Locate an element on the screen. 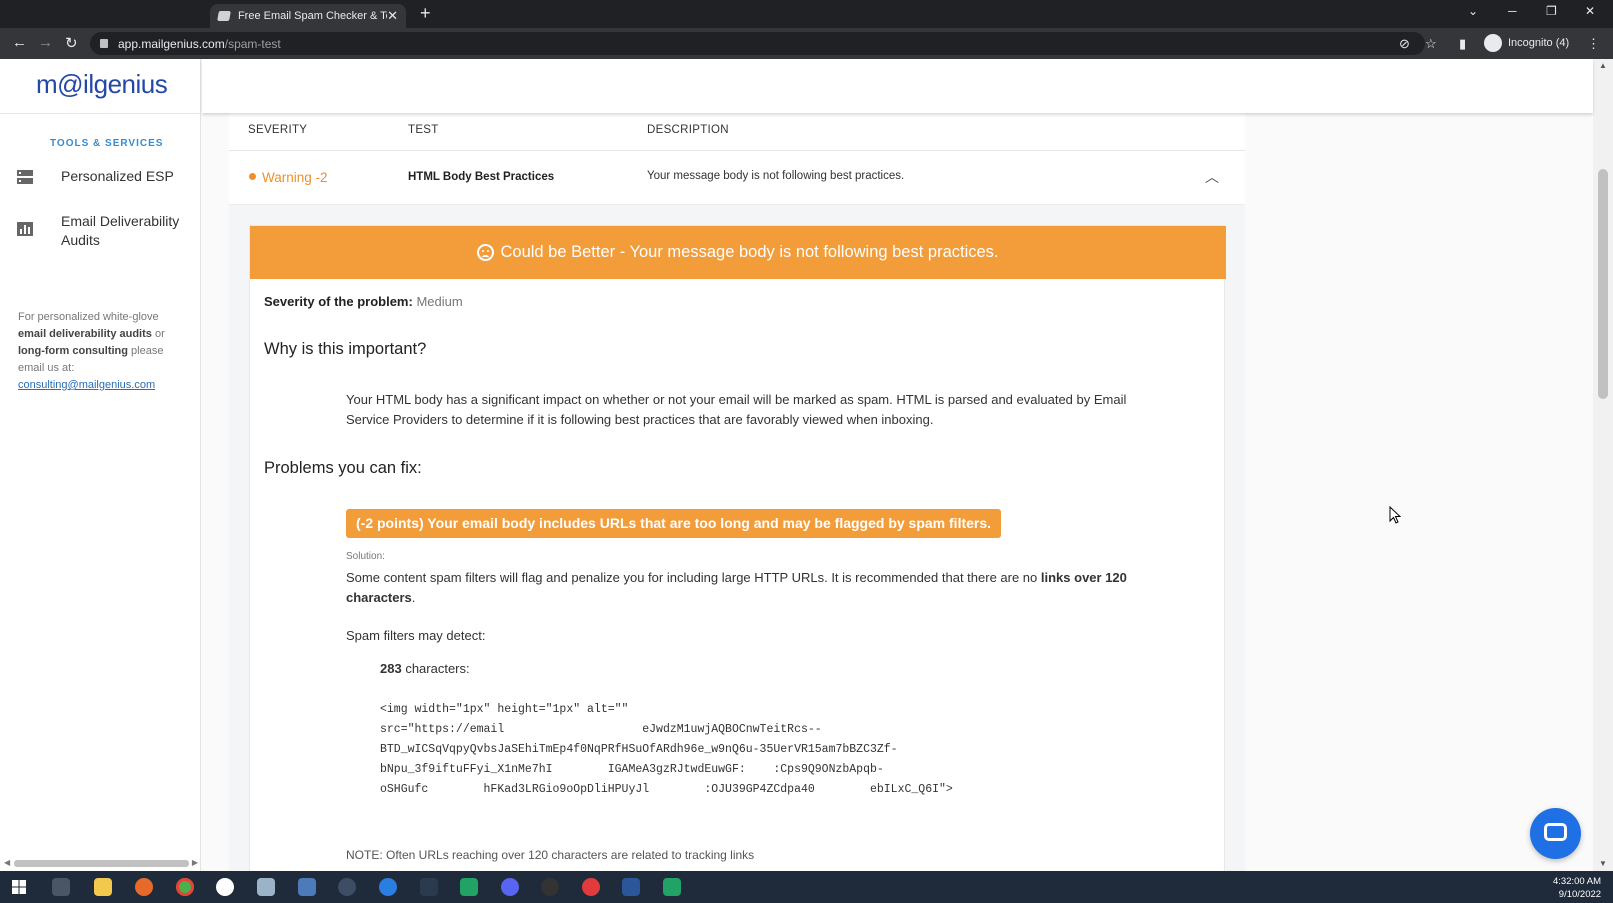 The image size is (1613, 903). severity-value: Medium is located at coordinates (439, 301).